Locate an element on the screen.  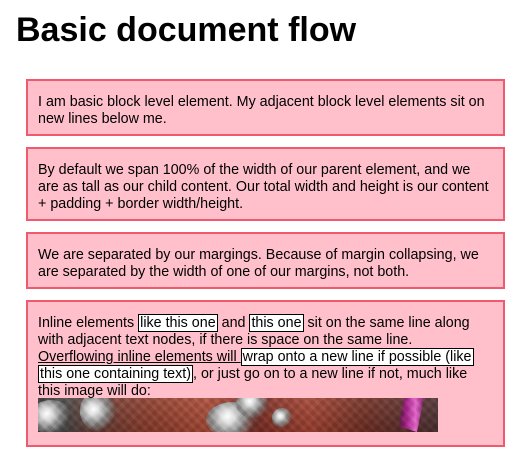
inline-text-part-1: Inline elements is located at coordinates (88, 323).